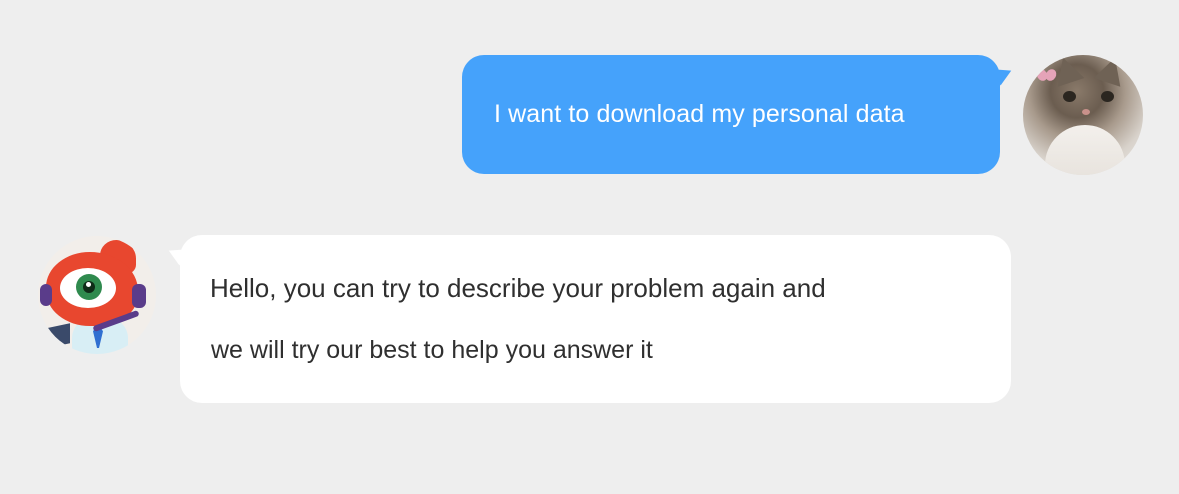  Describe the element at coordinates (1111, 71) in the screenshot. I see `cat-ear-right` at that location.